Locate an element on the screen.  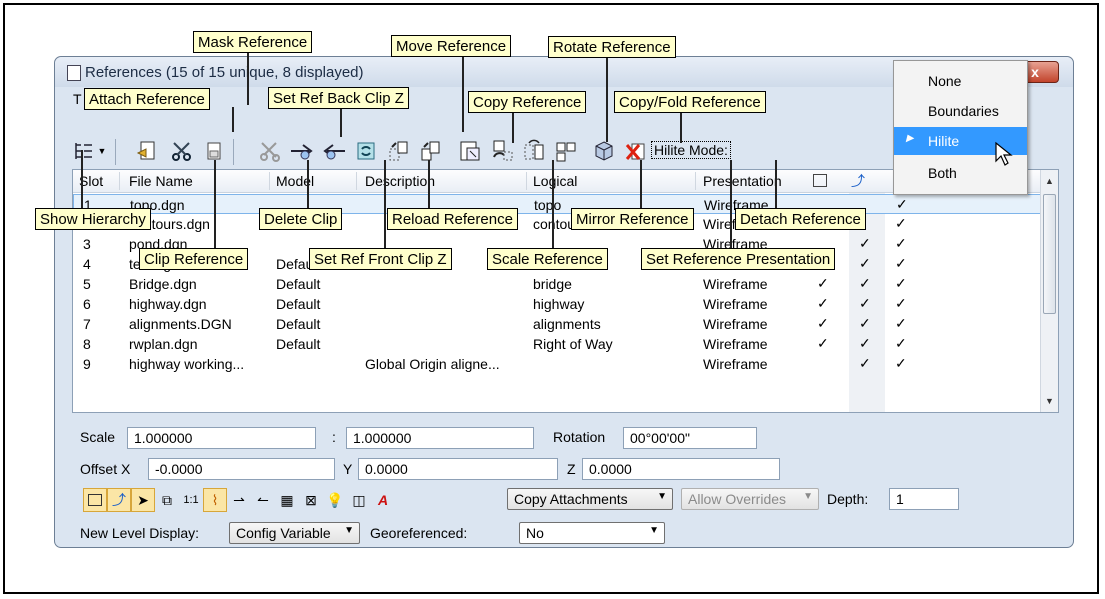
table-row: 6 highway.dgn Default highway Wireframe ✓ ✓ ✓ is located at coordinates (557, 304).